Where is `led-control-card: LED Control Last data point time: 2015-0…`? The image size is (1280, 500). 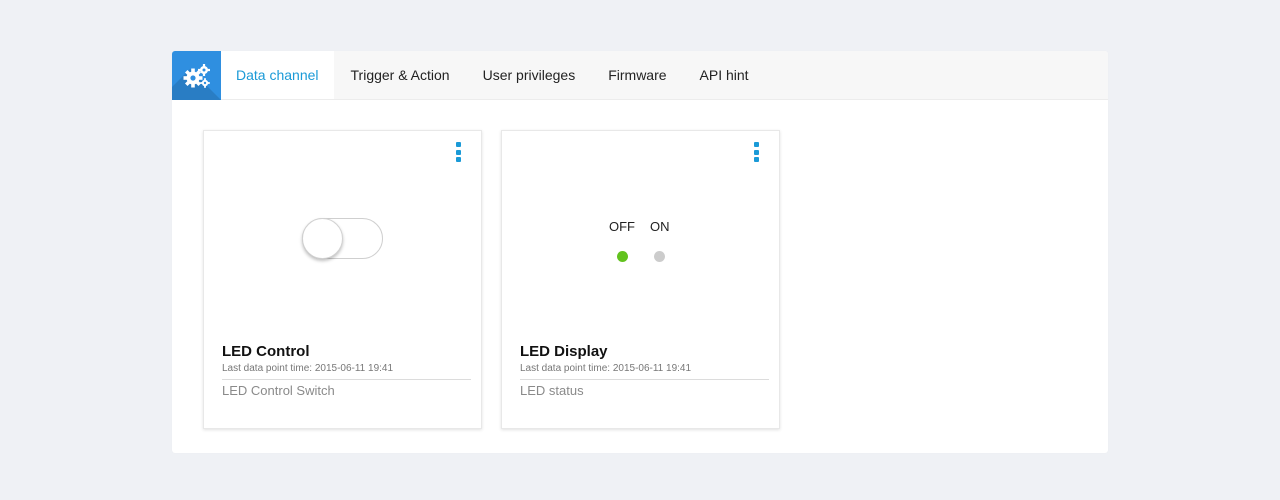 led-control-card: LED Control Last data point time: 2015-0… is located at coordinates (342, 279).